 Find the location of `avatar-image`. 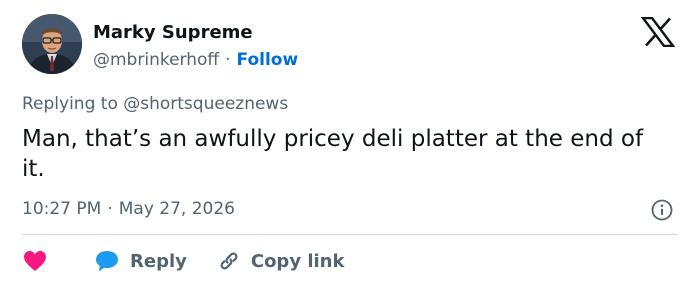

avatar-image is located at coordinates (52, 44).